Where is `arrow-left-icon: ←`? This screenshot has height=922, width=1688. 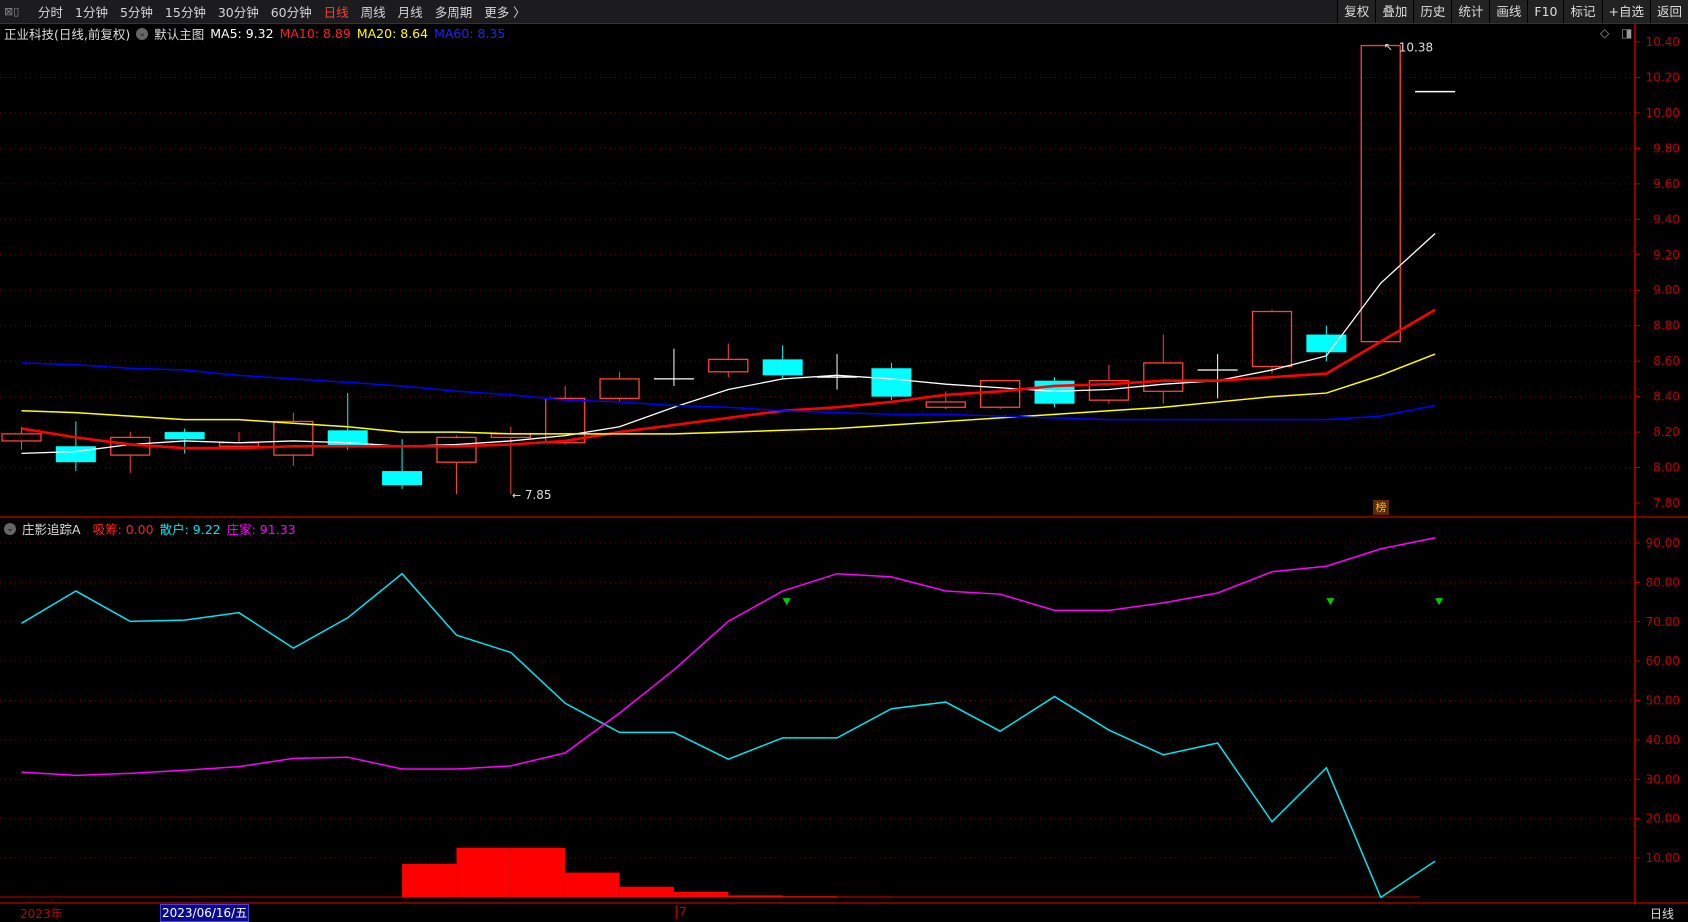
arrow-left-icon: ← is located at coordinates (516, 495).